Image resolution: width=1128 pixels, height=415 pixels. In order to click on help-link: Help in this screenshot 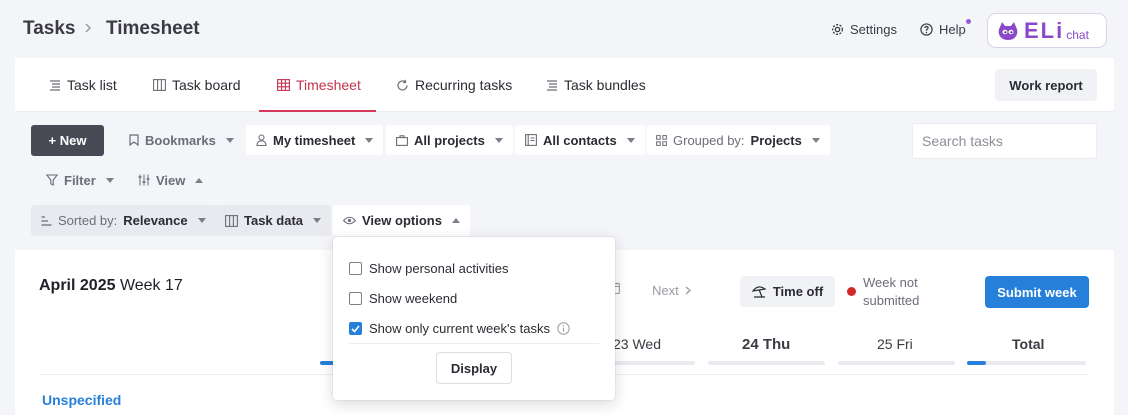, I will do `click(943, 29)`.